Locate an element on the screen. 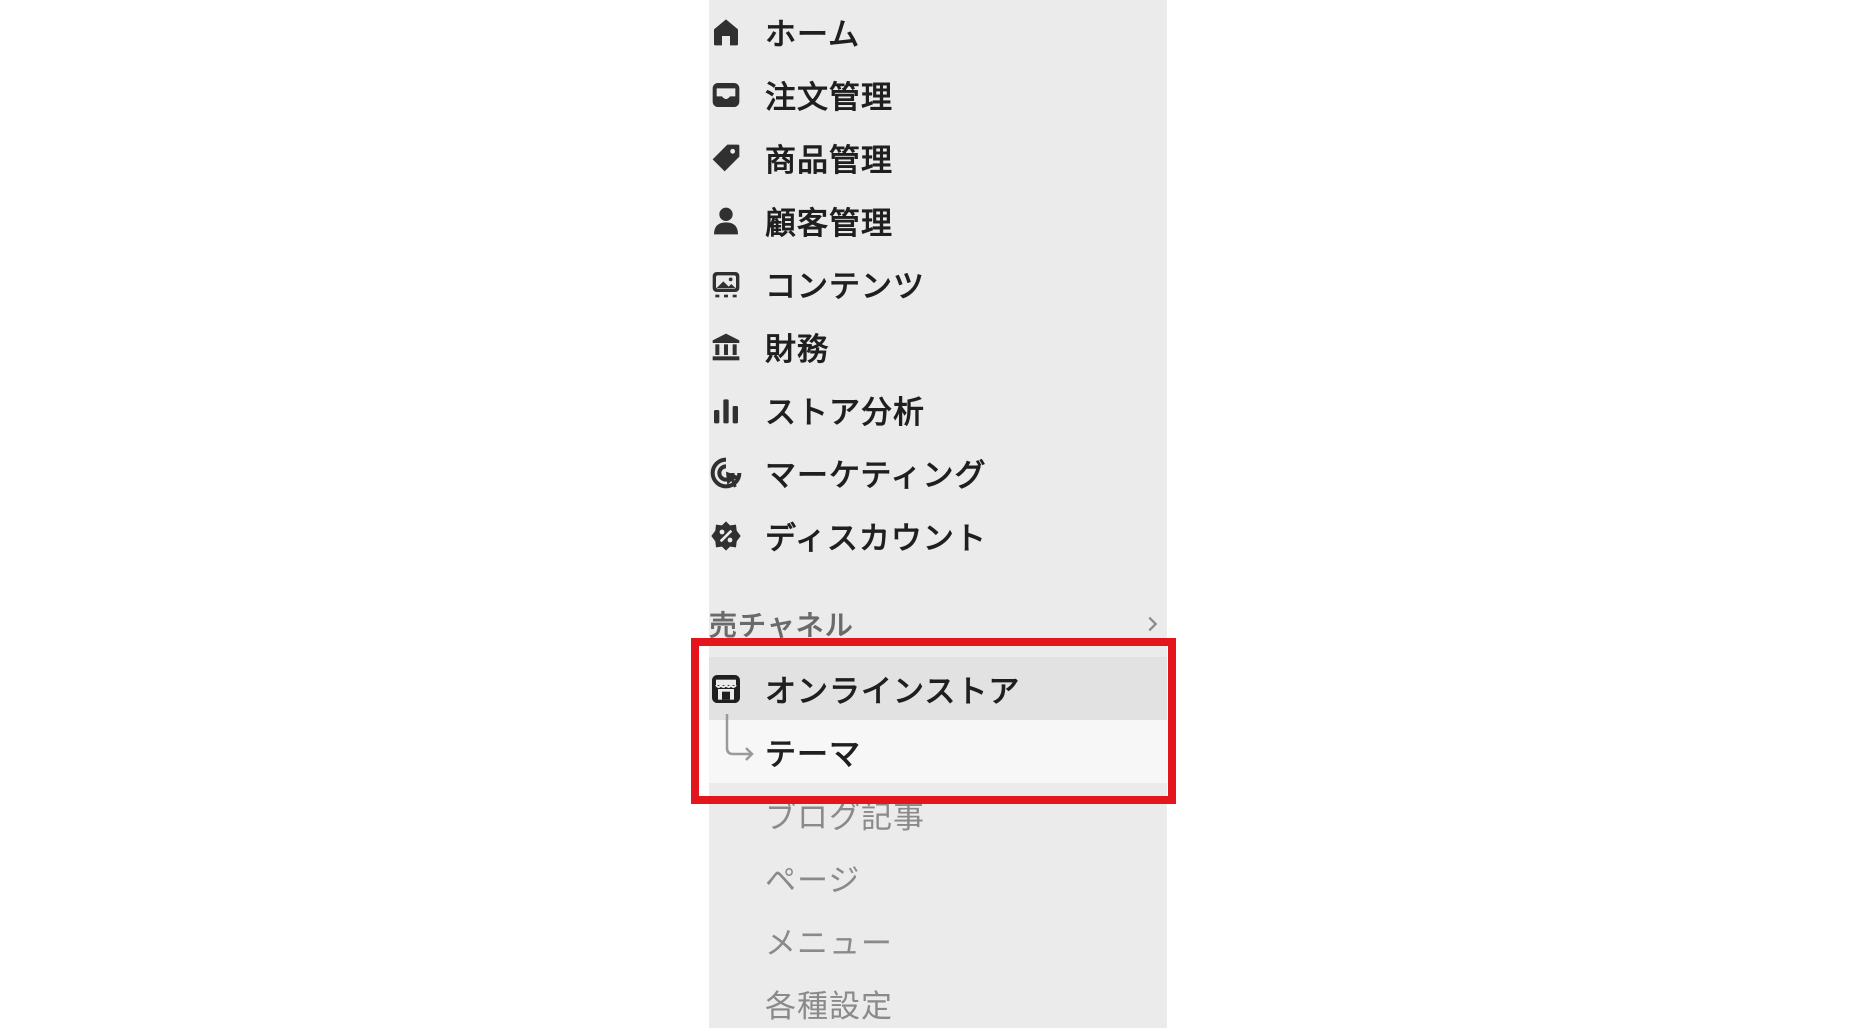  nav-item-label: 顧客管理 is located at coordinates (829, 224).